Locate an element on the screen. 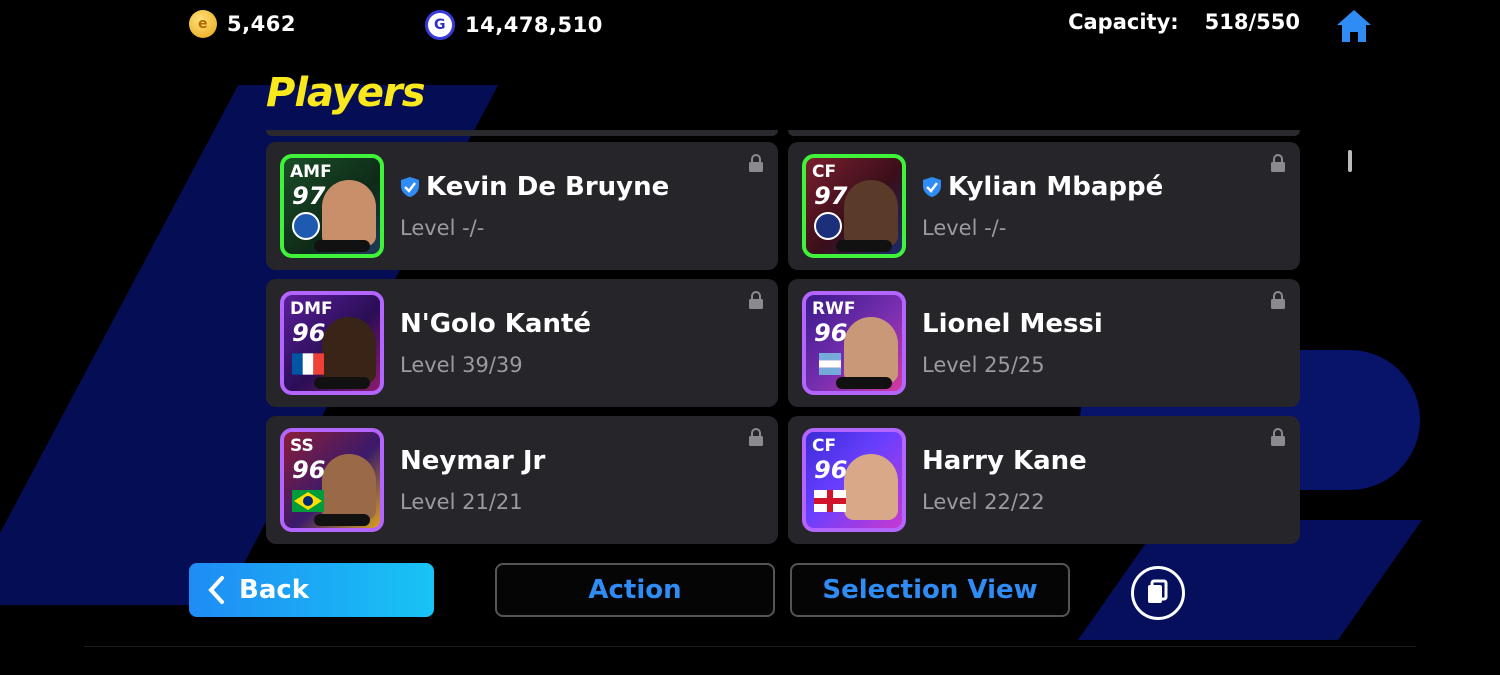 The width and height of the screenshot is (1500, 675). chevron-left-icon is located at coordinates (216, 590).